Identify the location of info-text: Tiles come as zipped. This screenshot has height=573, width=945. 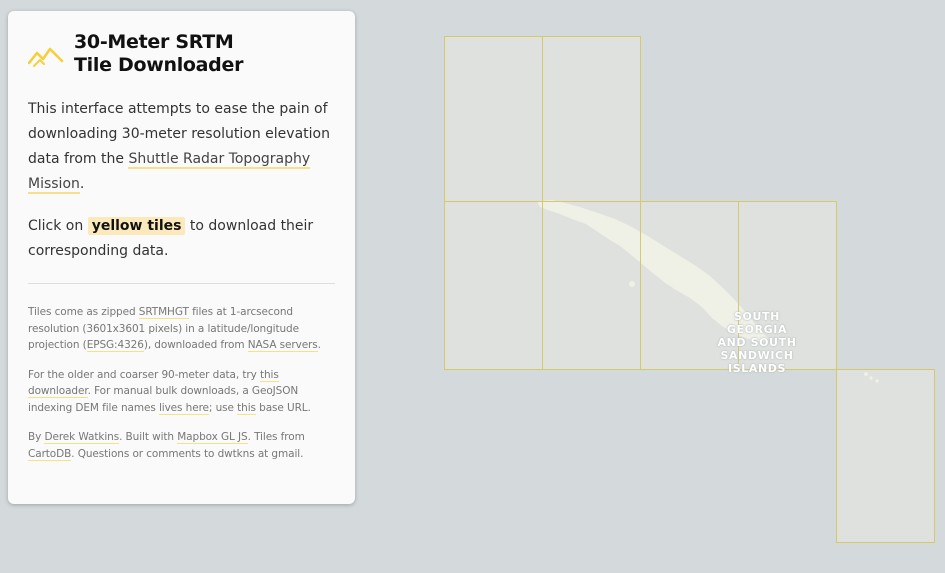
(83, 312).